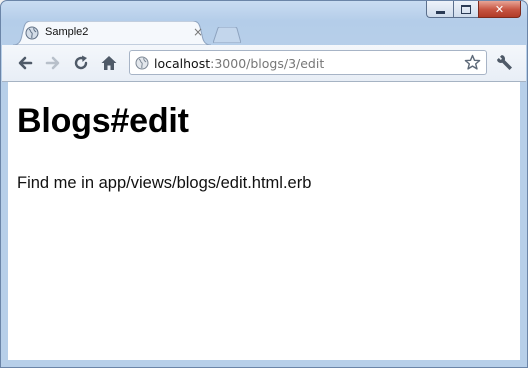  I want to click on window-caption-buttons: ✕, so click(473, 10).